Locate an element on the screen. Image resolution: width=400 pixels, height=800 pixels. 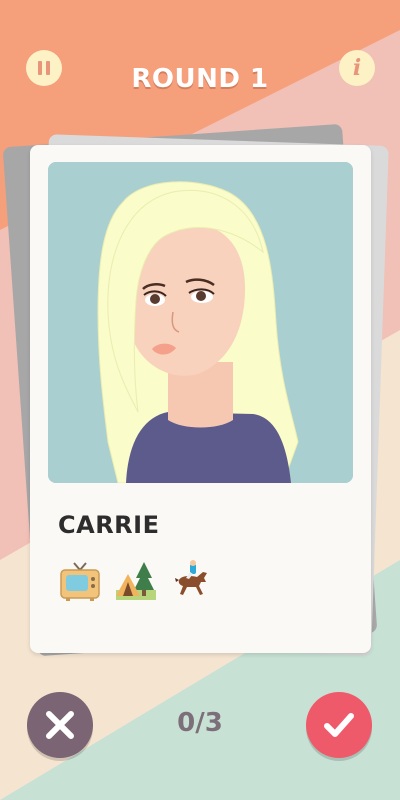
reject-button is located at coordinates (60, 725).